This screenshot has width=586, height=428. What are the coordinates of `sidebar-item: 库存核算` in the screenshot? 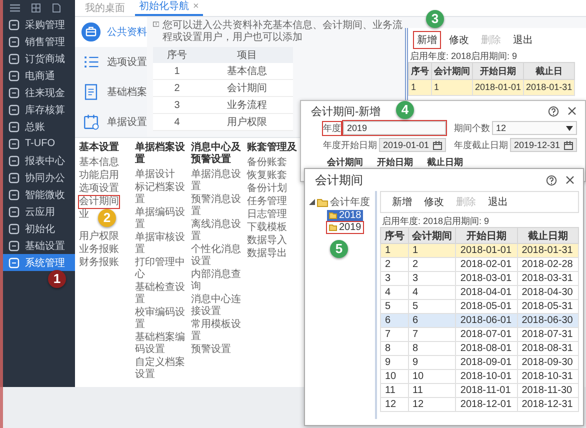 It's located at (39, 109).